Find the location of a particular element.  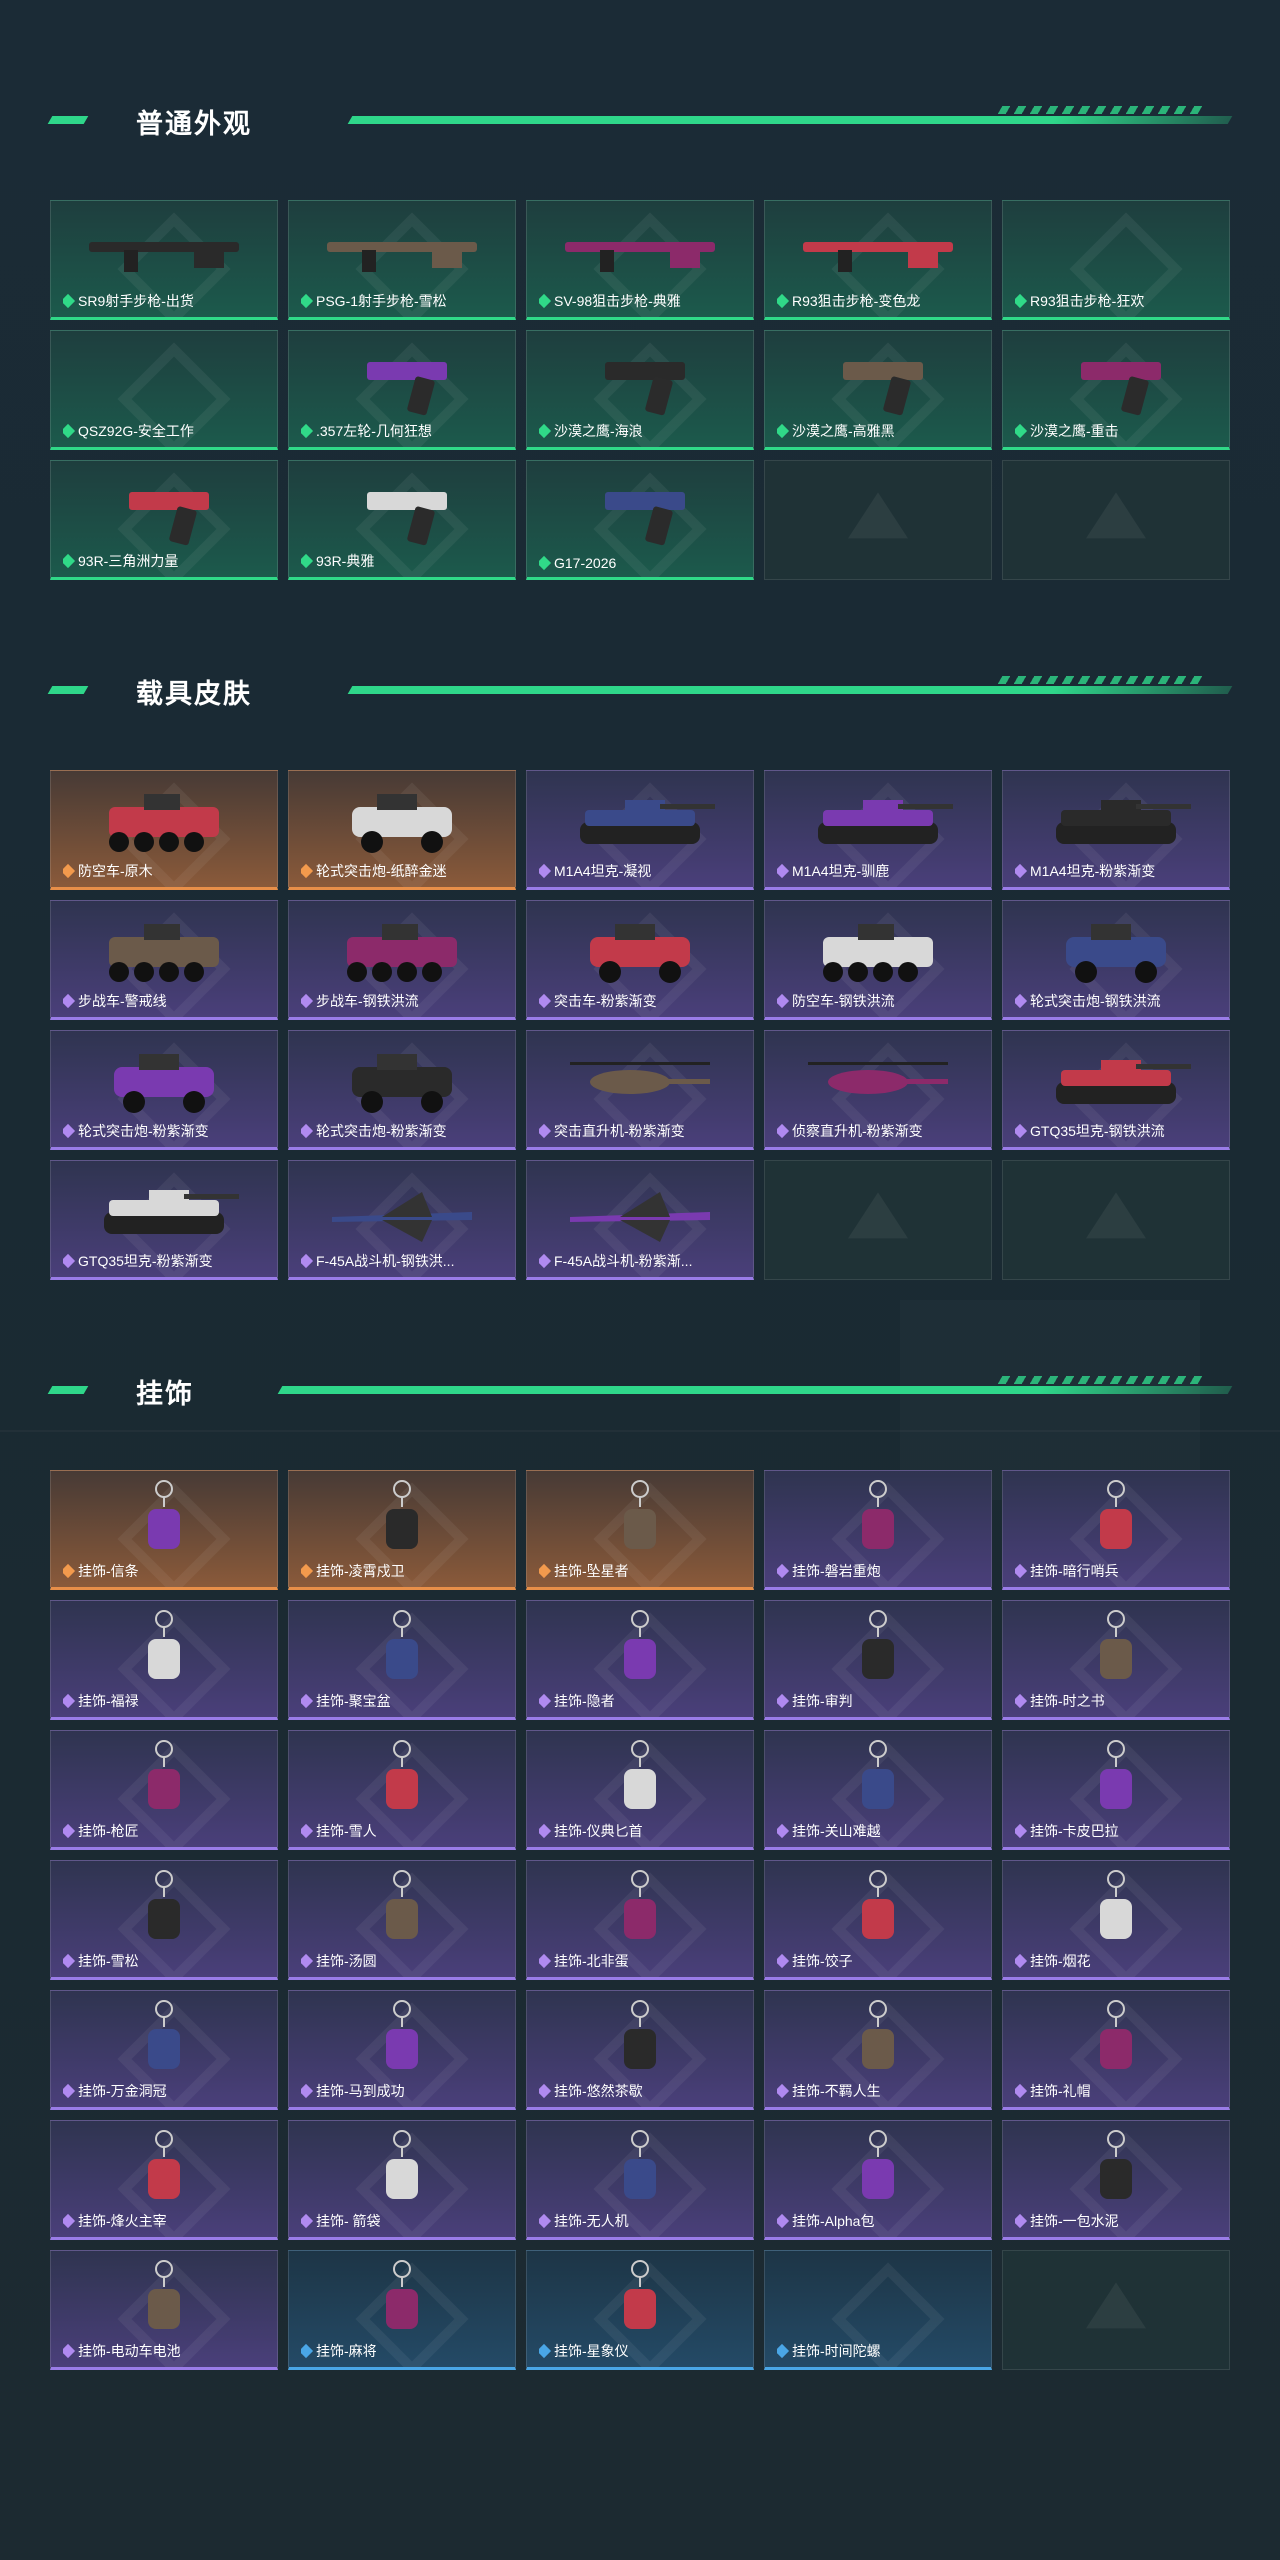

item-card: 挂饰-暗行哨兵 is located at coordinates (1116, 1530).